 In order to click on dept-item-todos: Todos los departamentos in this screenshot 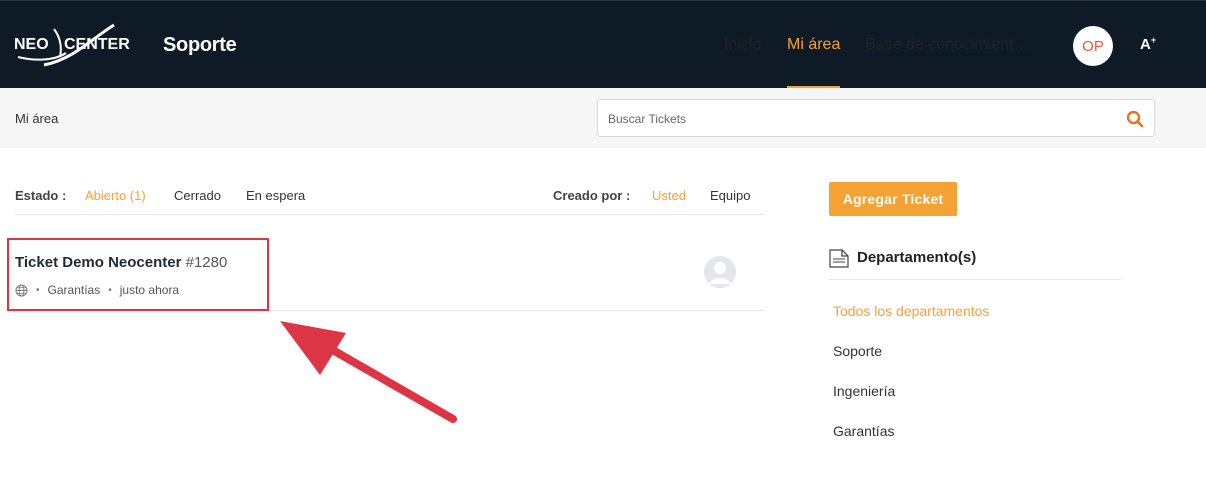, I will do `click(911, 321)`.